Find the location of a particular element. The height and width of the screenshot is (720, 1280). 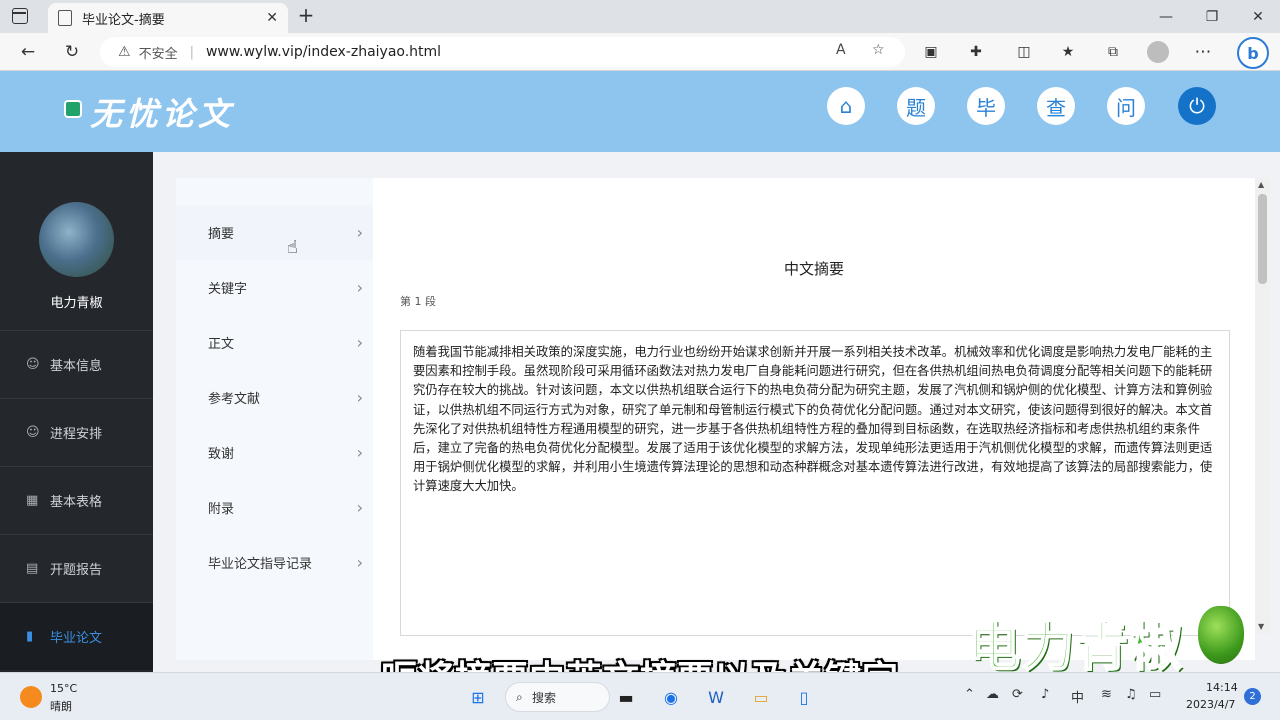

windows-start-icon: ⊞ is located at coordinates (478, 697).